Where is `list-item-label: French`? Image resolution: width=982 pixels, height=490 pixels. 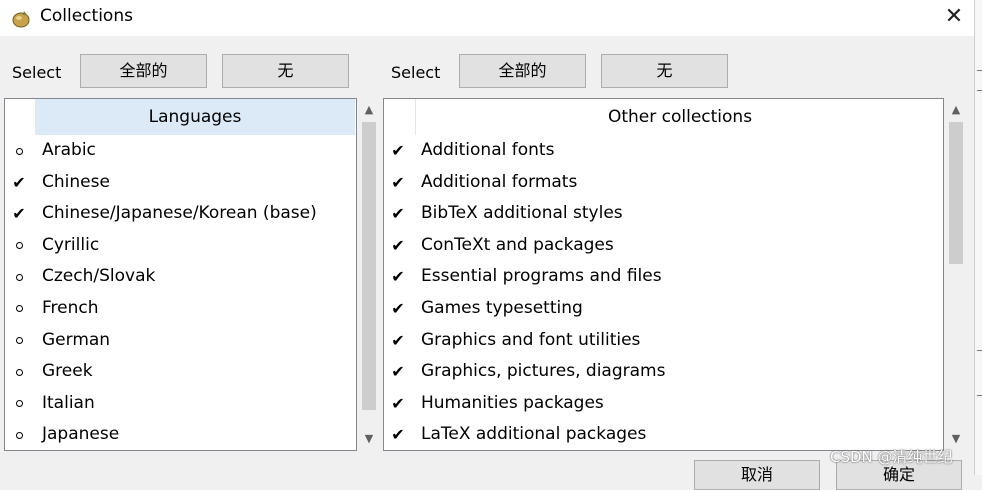
list-item-label: French is located at coordinates (70, 307).